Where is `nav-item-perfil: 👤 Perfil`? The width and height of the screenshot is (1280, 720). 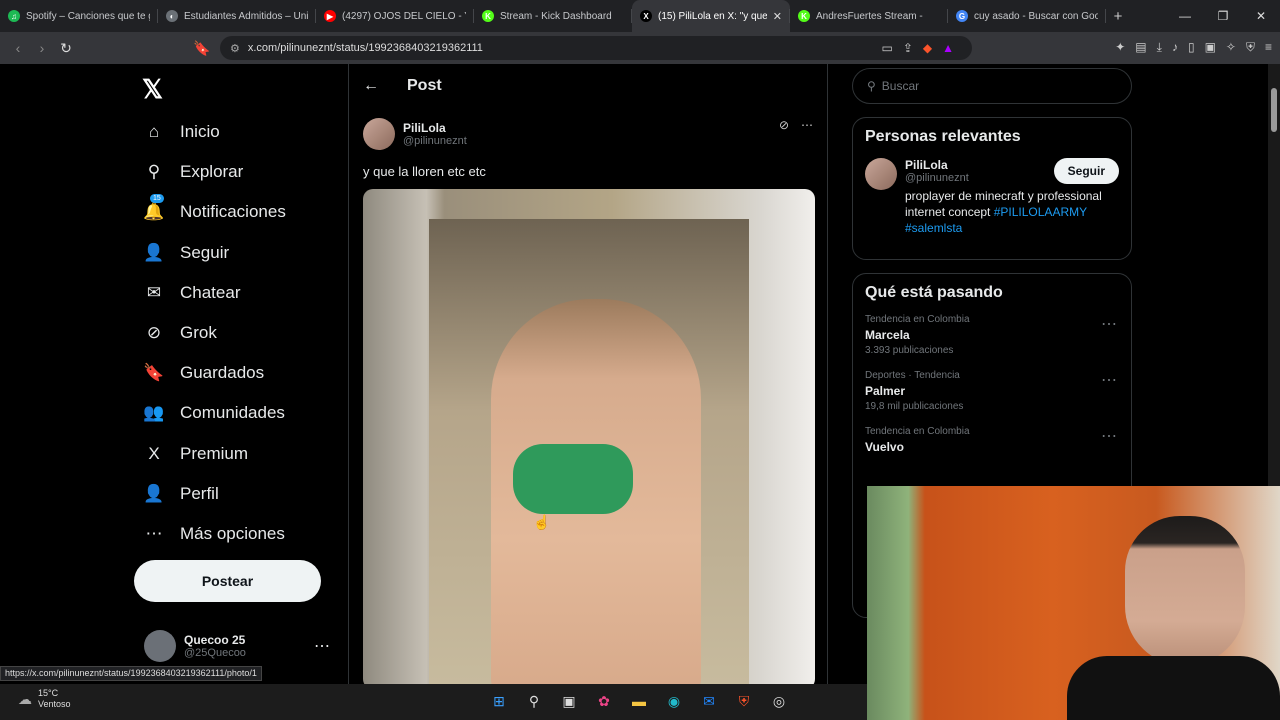 nav-item-perfil: 👤 Perfil is located at coordinates (241, 494).